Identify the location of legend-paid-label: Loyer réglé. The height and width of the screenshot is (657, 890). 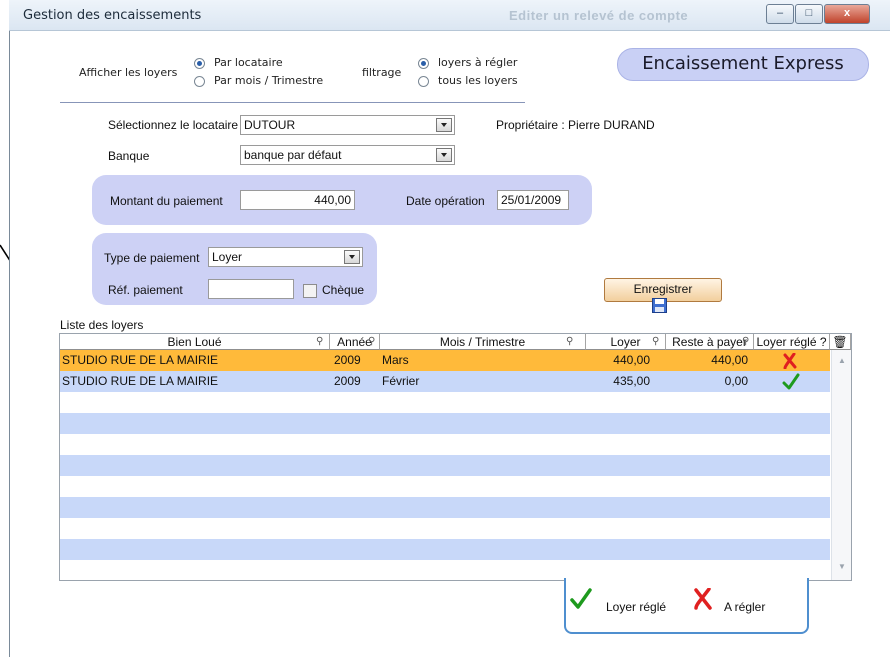
(636, 607).